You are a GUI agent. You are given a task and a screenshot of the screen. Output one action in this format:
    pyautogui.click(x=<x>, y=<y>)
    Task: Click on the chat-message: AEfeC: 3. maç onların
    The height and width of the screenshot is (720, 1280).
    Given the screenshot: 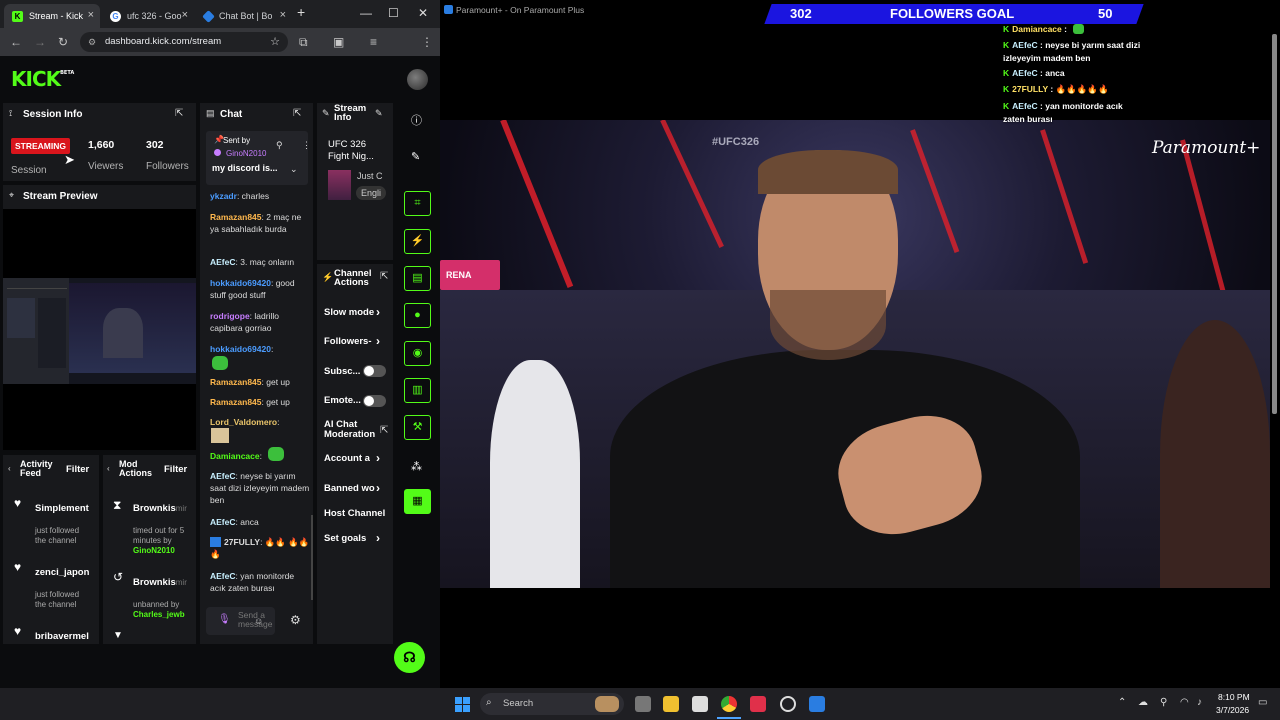 What is the action you would take?
    pyautogui.click(x=260, y=262)
    